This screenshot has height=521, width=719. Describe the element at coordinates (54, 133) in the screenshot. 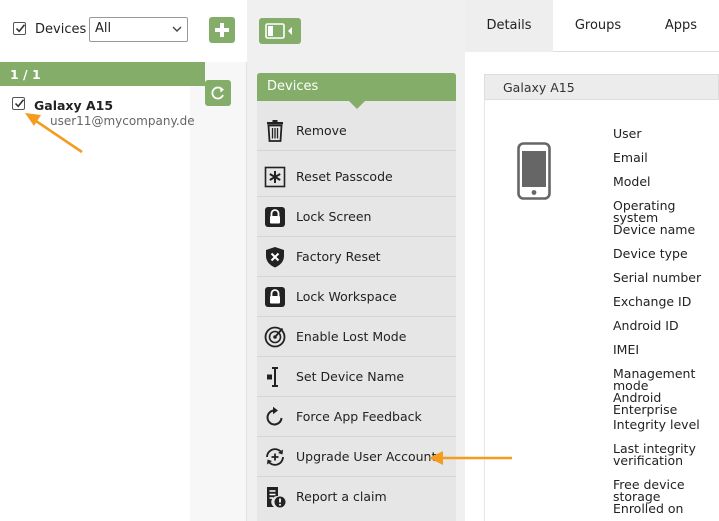

I see `arrow-to-device-checkbox` at that location.